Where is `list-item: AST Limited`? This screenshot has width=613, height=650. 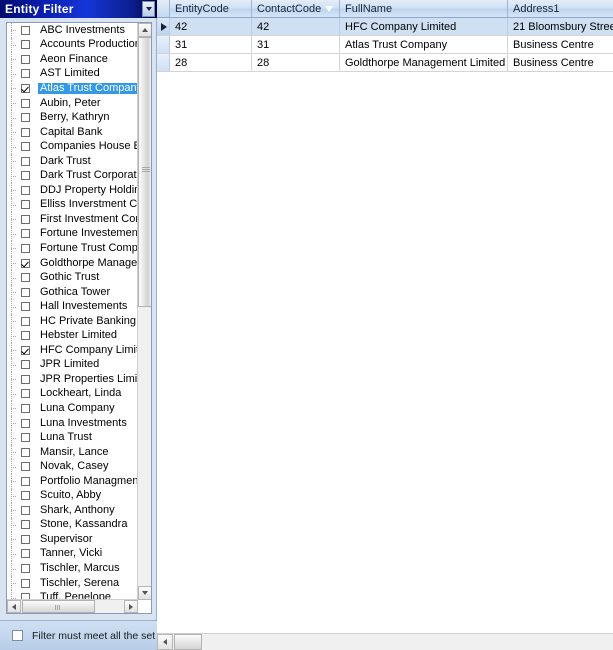 list-item: AST Limited is located at coordinates (72, 74).